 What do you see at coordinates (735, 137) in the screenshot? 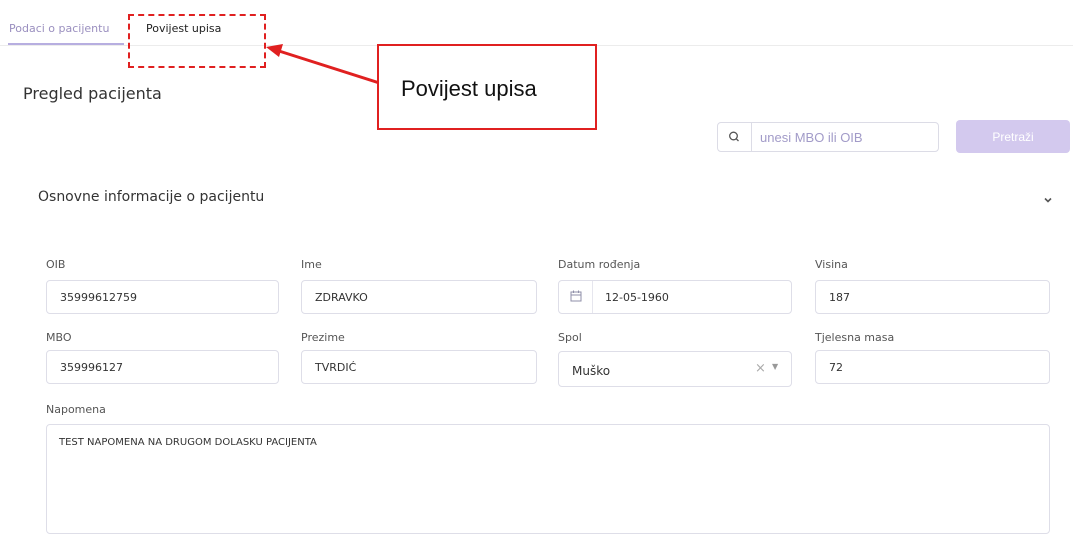
I see `search-icon` at bounding box center [735, 137].